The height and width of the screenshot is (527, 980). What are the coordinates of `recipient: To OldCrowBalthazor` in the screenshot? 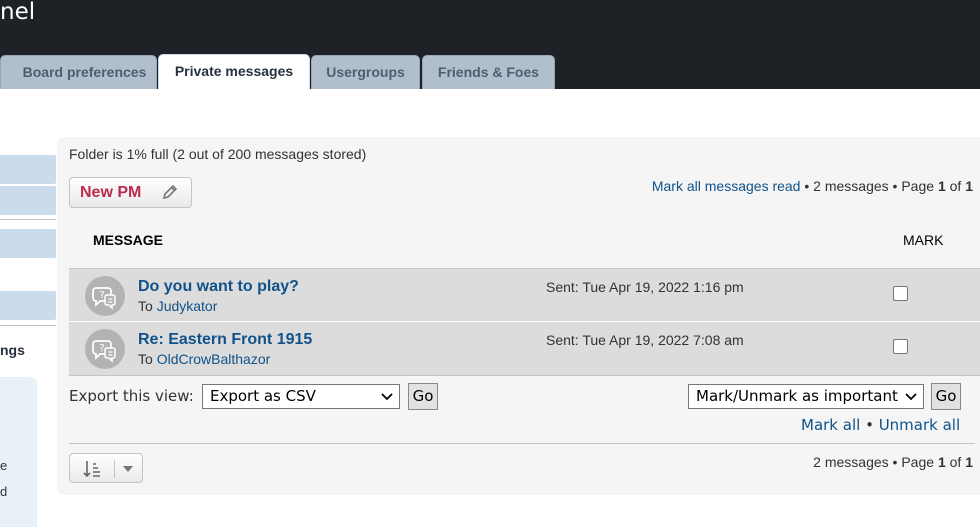 It's located at (204, 359).